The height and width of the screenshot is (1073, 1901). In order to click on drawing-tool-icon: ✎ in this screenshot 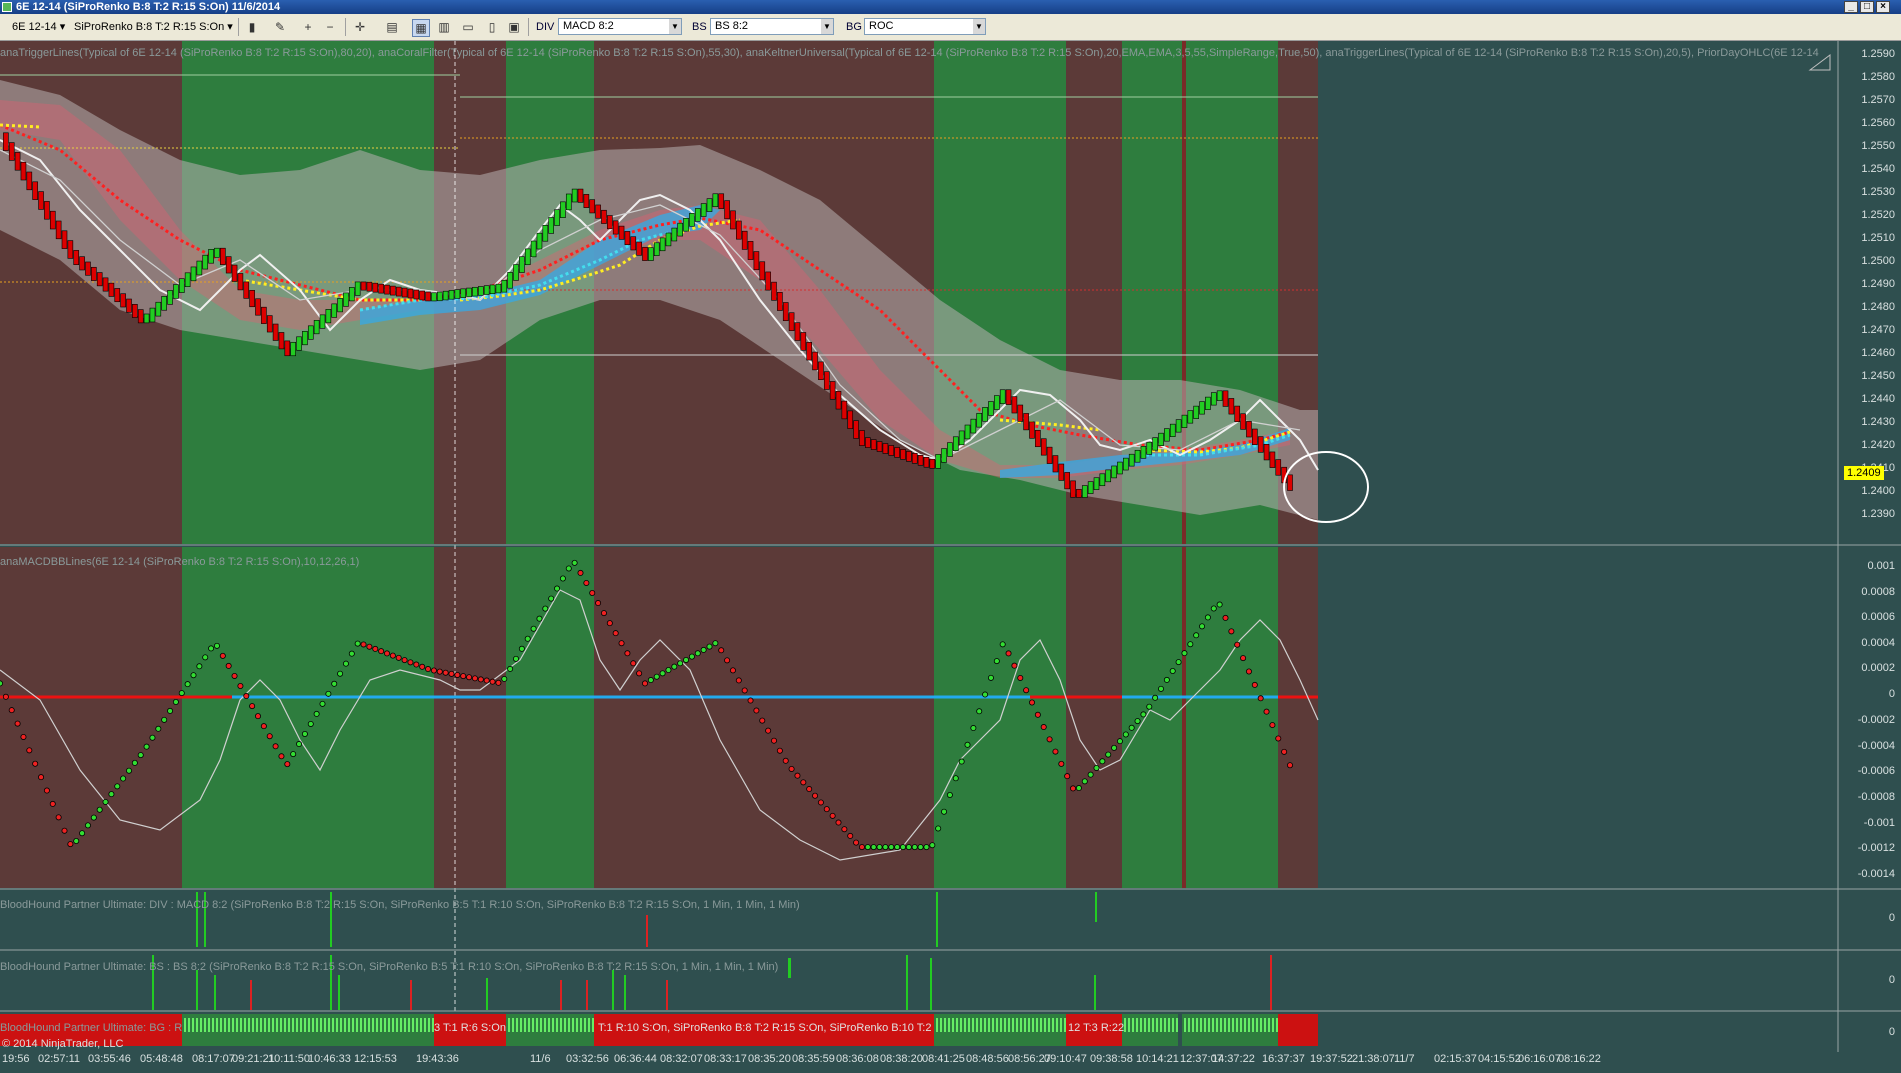, I will do `click(280, 27)`.